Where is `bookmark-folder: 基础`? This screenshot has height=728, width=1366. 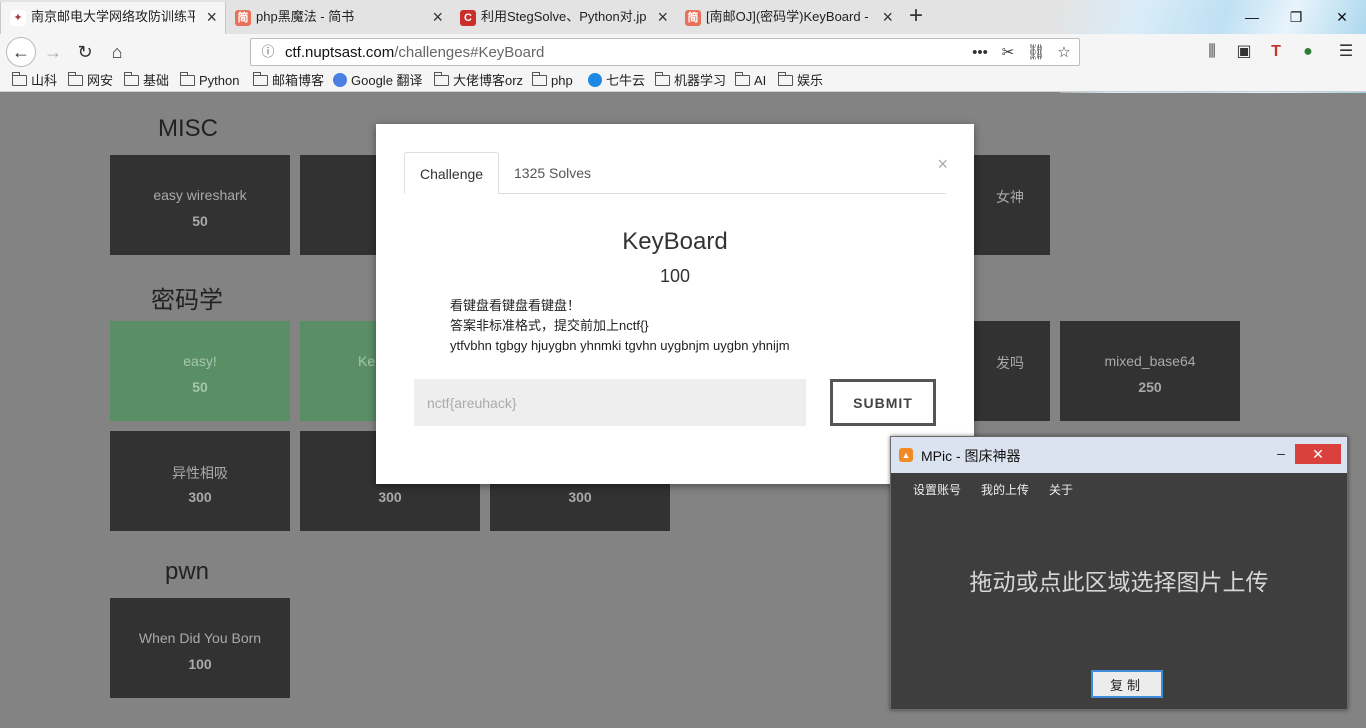 bookmark-folder: 基础 is located at coordinates (146, 81).